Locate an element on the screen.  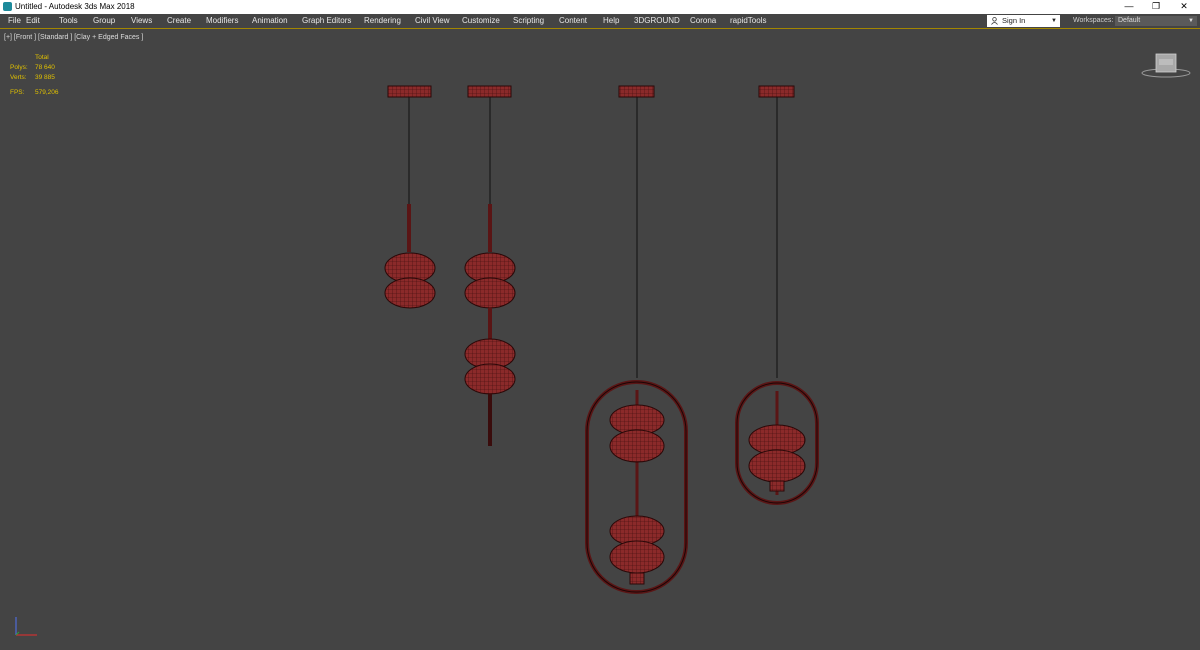
menu-file: File is located at coordinates (13, 21).